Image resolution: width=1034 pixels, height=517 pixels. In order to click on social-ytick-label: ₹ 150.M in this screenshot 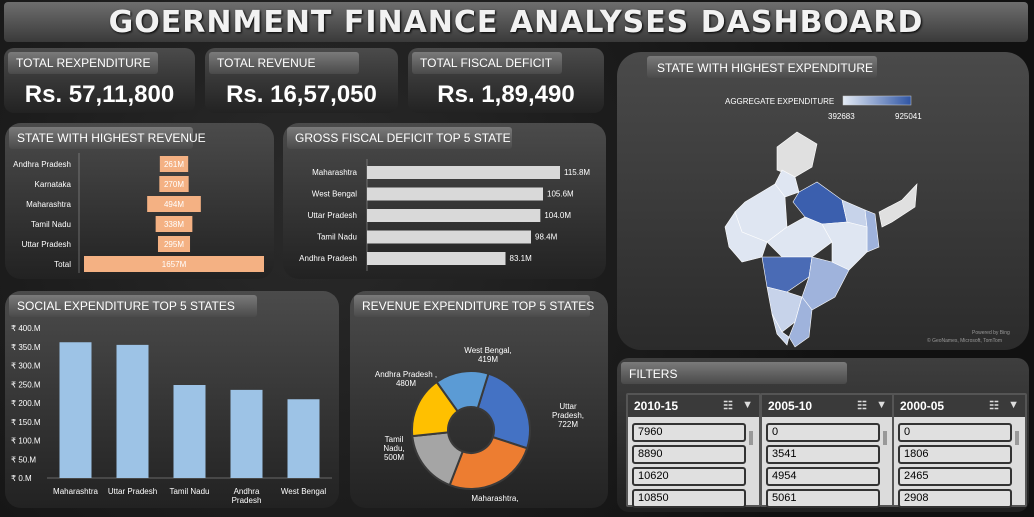, I will do `click(26, 422)`.